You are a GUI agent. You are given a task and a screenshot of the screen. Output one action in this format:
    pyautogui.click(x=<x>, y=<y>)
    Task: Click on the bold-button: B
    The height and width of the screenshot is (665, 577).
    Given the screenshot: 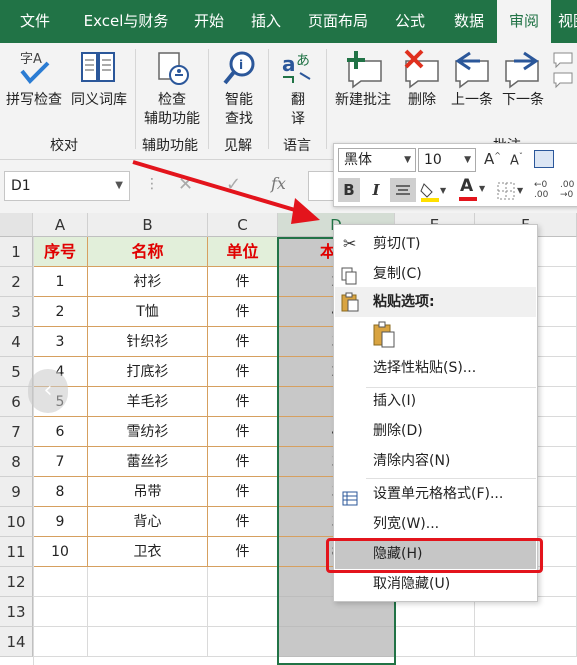 What is the action you would take?
    pyautogui.click(x=349, y=190)
    